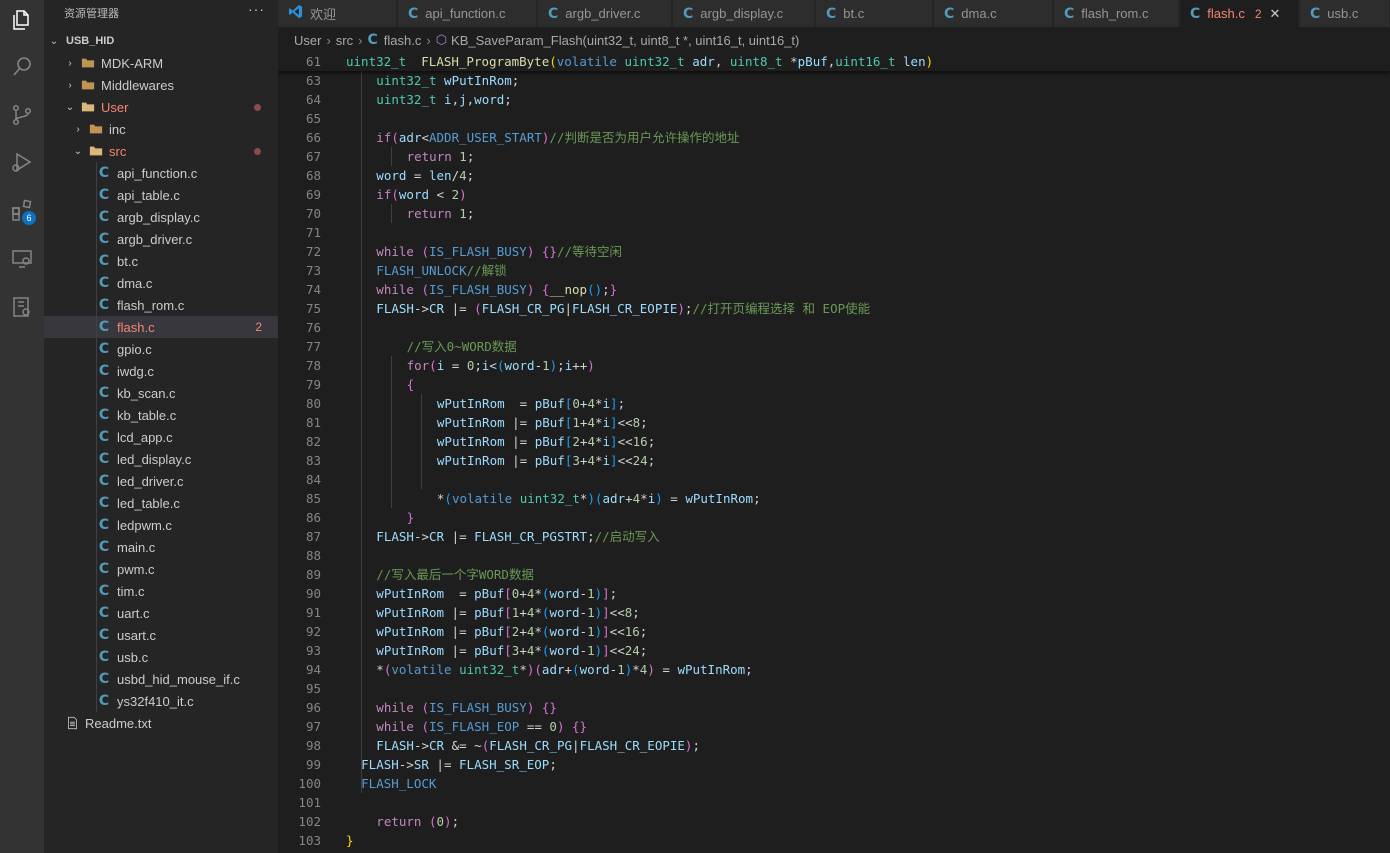 The image size is (1390, 853). Describe the element at coordinates (834, 783) in the screenshot. I see `code-line: 100 FLASH_LOCK` at that location.